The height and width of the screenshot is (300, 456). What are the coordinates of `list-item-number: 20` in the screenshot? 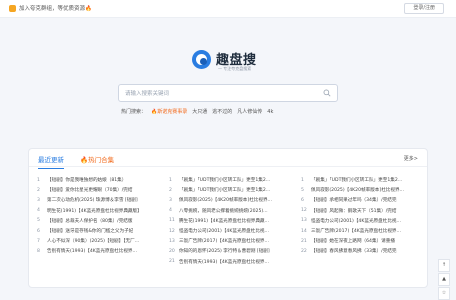 It's located at (172, 251).